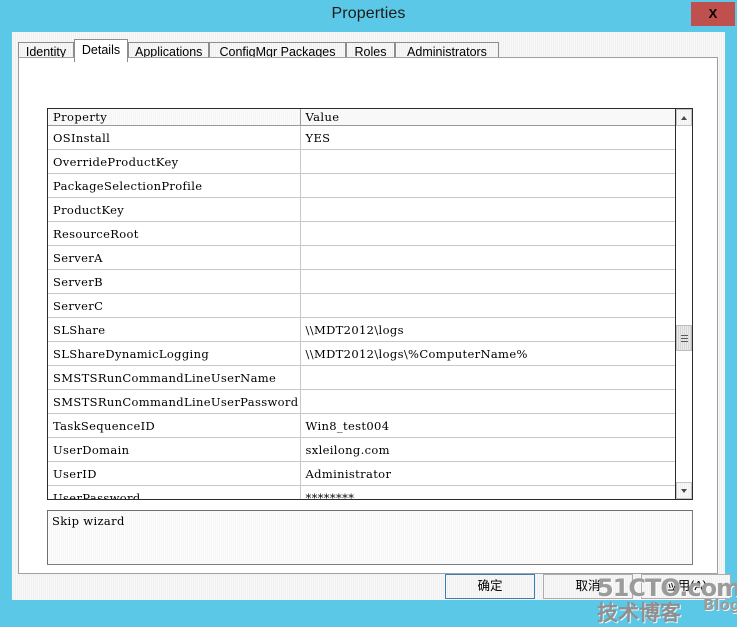 Image resolution: width=737 pixels, height=627 pixels. I want to click on table-row: ServerB, so click(362, 281).